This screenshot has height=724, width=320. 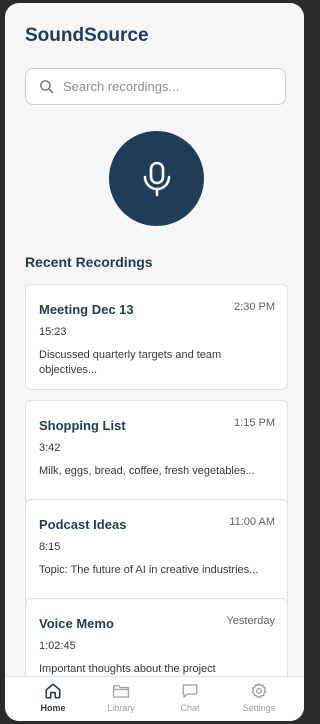 I want to click on recording-duration: 15:23, so click(x=53, y=332).